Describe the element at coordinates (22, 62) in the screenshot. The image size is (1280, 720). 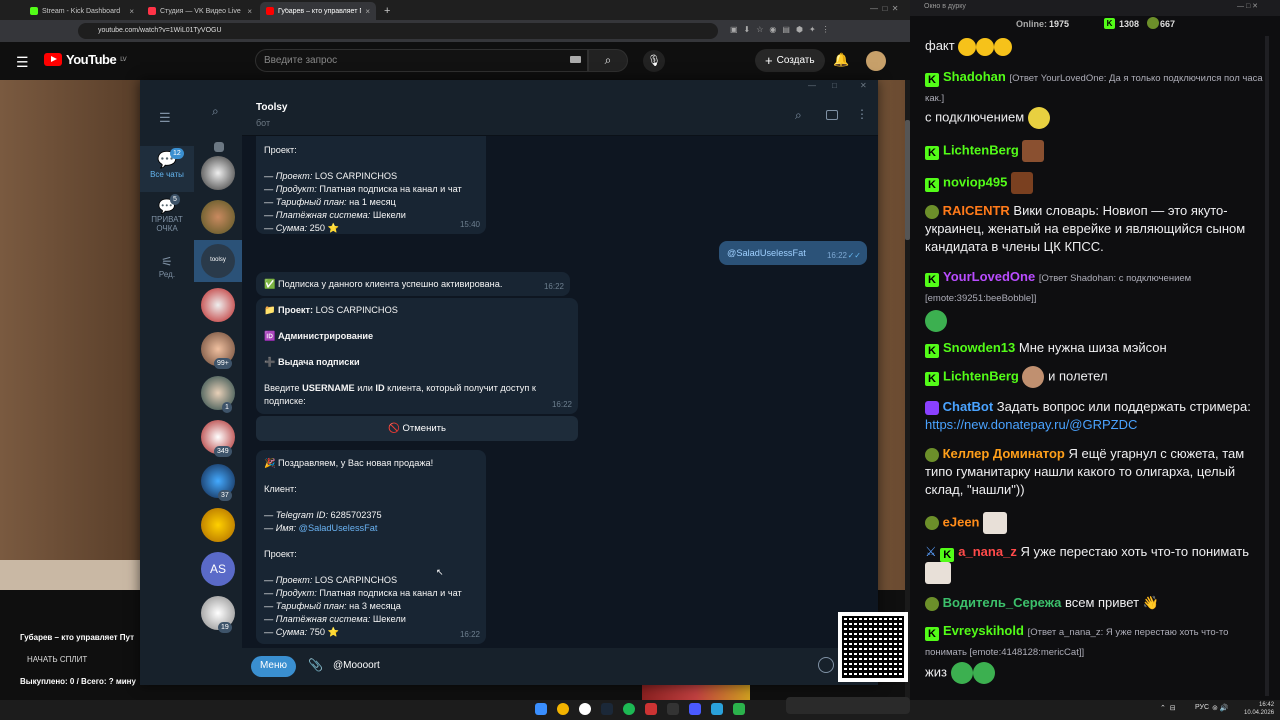
I see `hamburger-icon: ☰` at that location.